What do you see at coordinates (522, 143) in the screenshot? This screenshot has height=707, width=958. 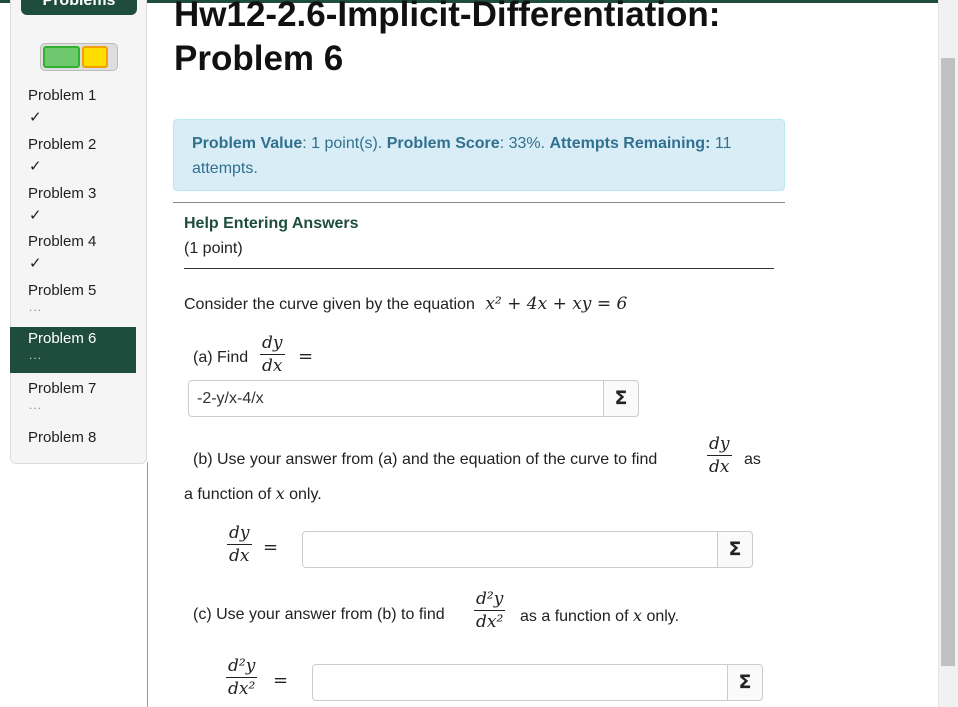 I see `score-text: : 33%.` at bounding box center [522, 143].